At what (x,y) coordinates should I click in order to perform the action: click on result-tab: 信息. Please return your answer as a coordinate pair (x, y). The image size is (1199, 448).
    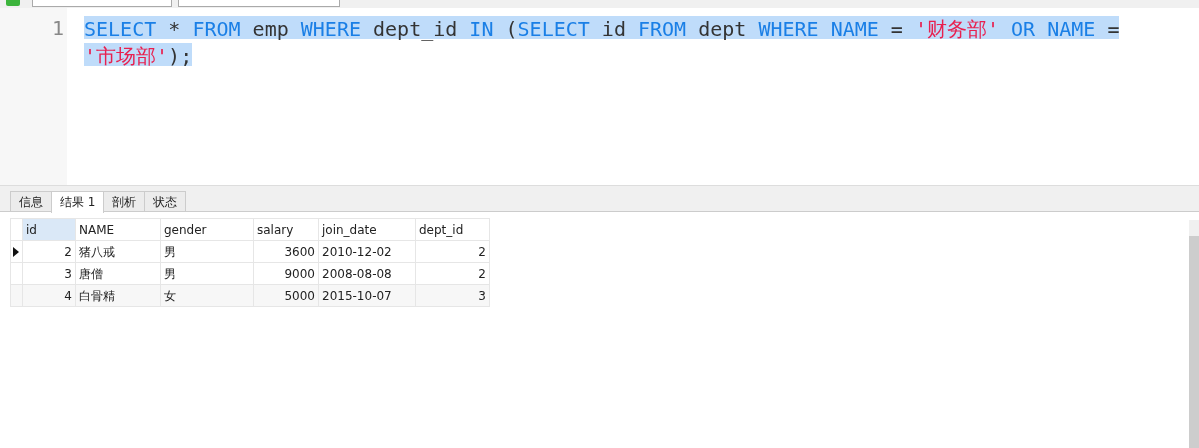
    Looking at the image, I should click on (31, 201).